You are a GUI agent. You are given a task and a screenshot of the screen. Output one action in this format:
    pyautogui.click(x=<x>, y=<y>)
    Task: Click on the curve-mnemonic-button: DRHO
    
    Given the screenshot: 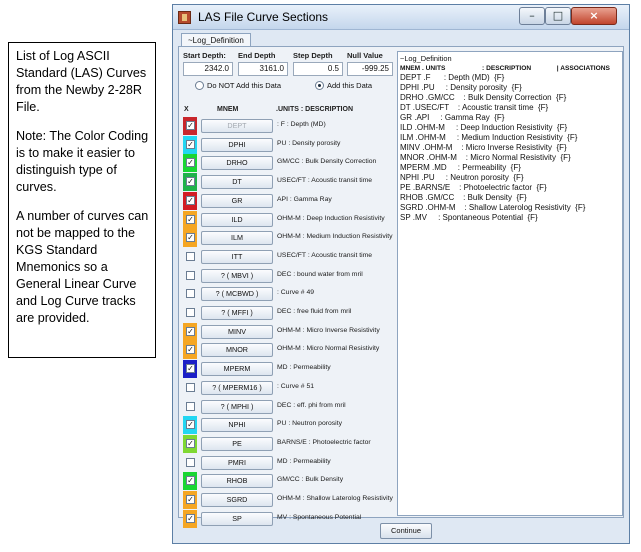 What is the action you would take?
    pyautogui.click(x=237, y=163)
    